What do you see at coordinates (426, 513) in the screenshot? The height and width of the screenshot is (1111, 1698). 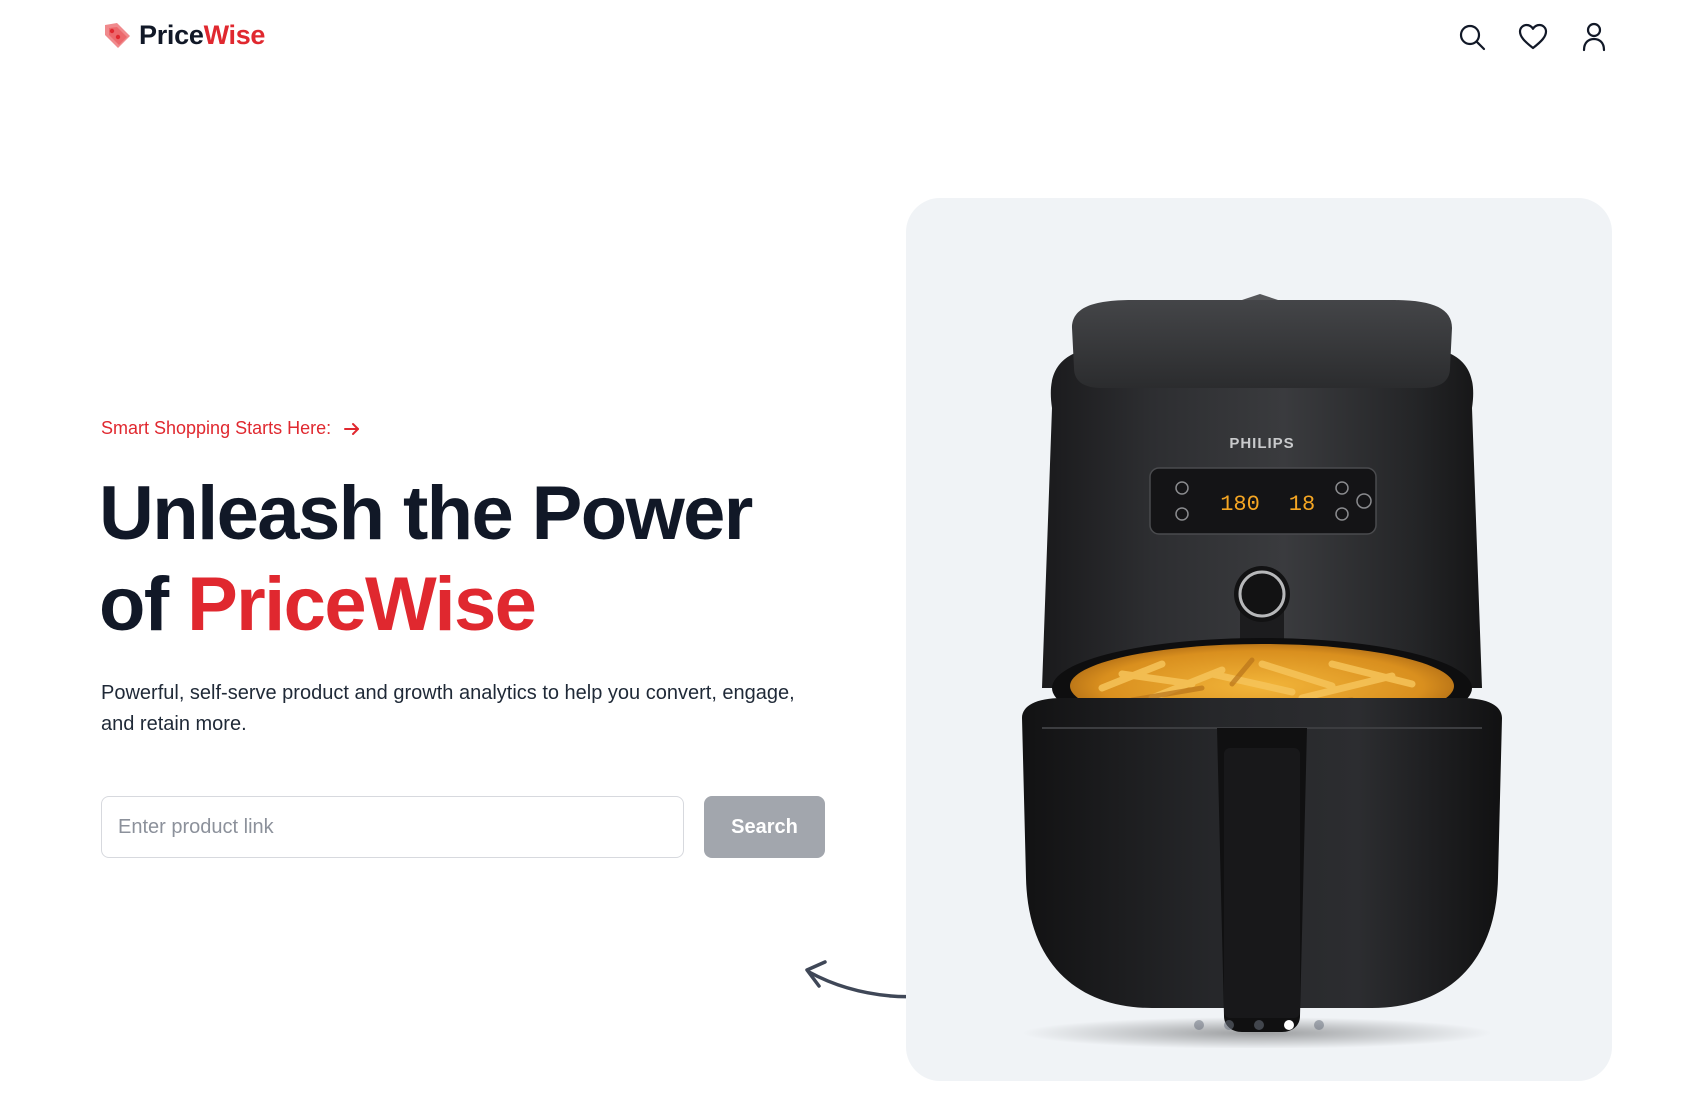 I see `headline-line1: Unleash the Power` at bounding box center [426, 513].